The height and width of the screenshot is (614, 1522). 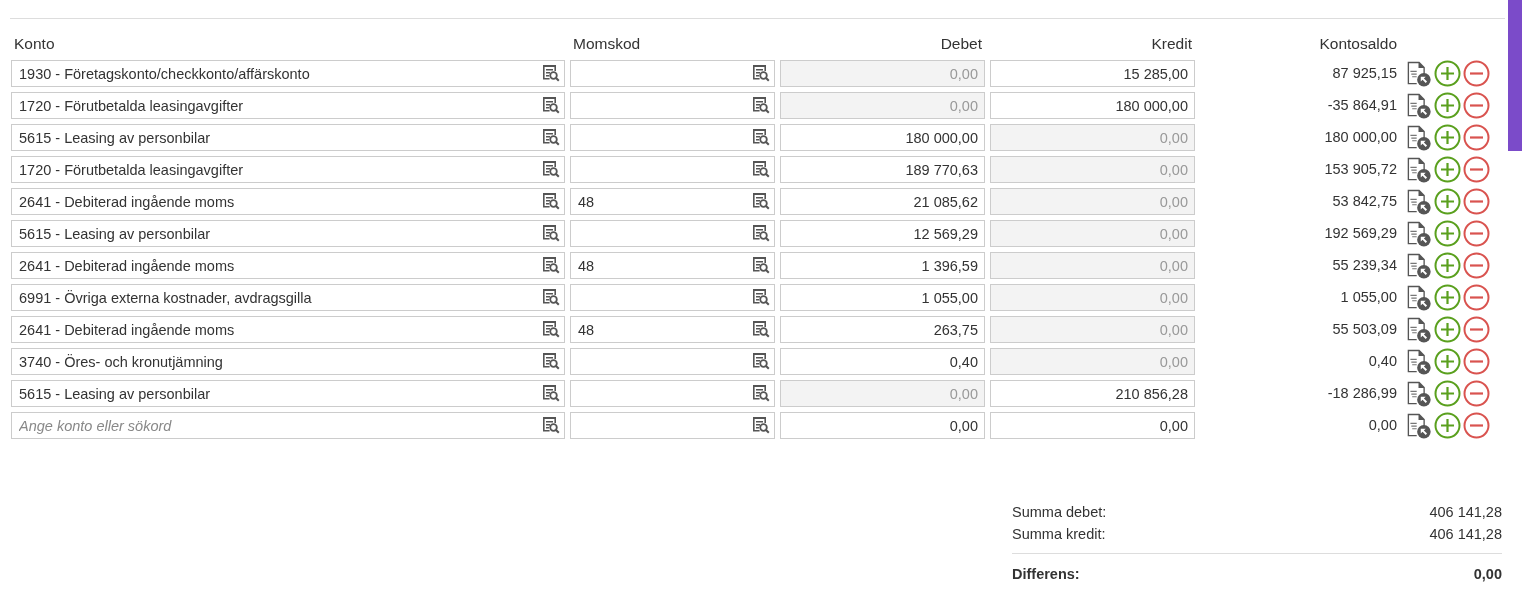 I want to click on account-field: Ange konto eller sökord, so click(x=288, y=425).